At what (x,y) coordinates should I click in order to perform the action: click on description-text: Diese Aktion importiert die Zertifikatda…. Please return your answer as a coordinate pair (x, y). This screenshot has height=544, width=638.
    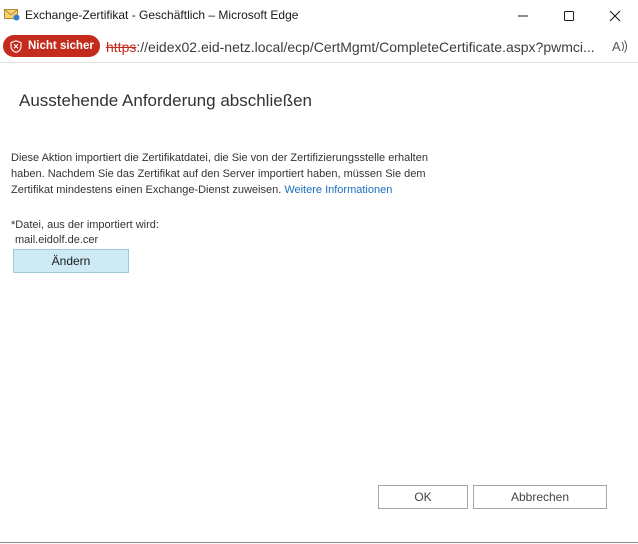
    Looking at the image, I should click on (231, 174).